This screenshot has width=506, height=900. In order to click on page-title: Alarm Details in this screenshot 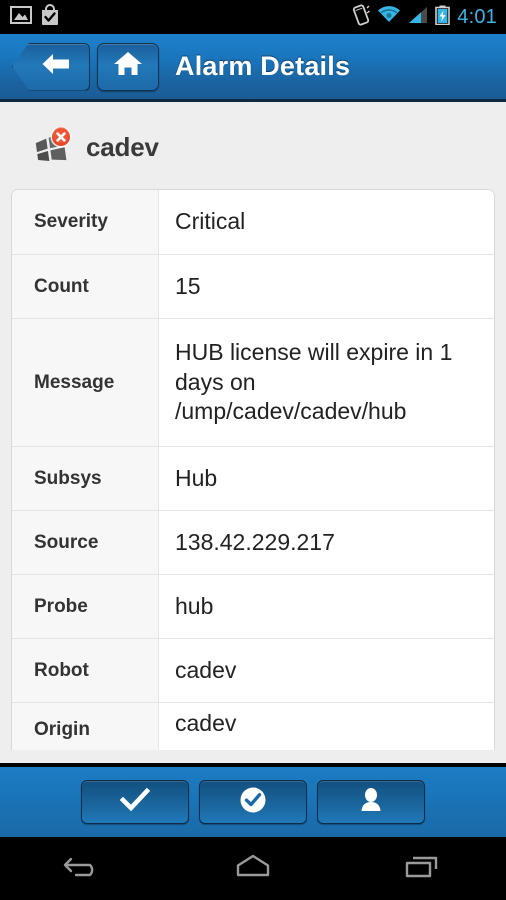, I will do `click(263, 66)`.